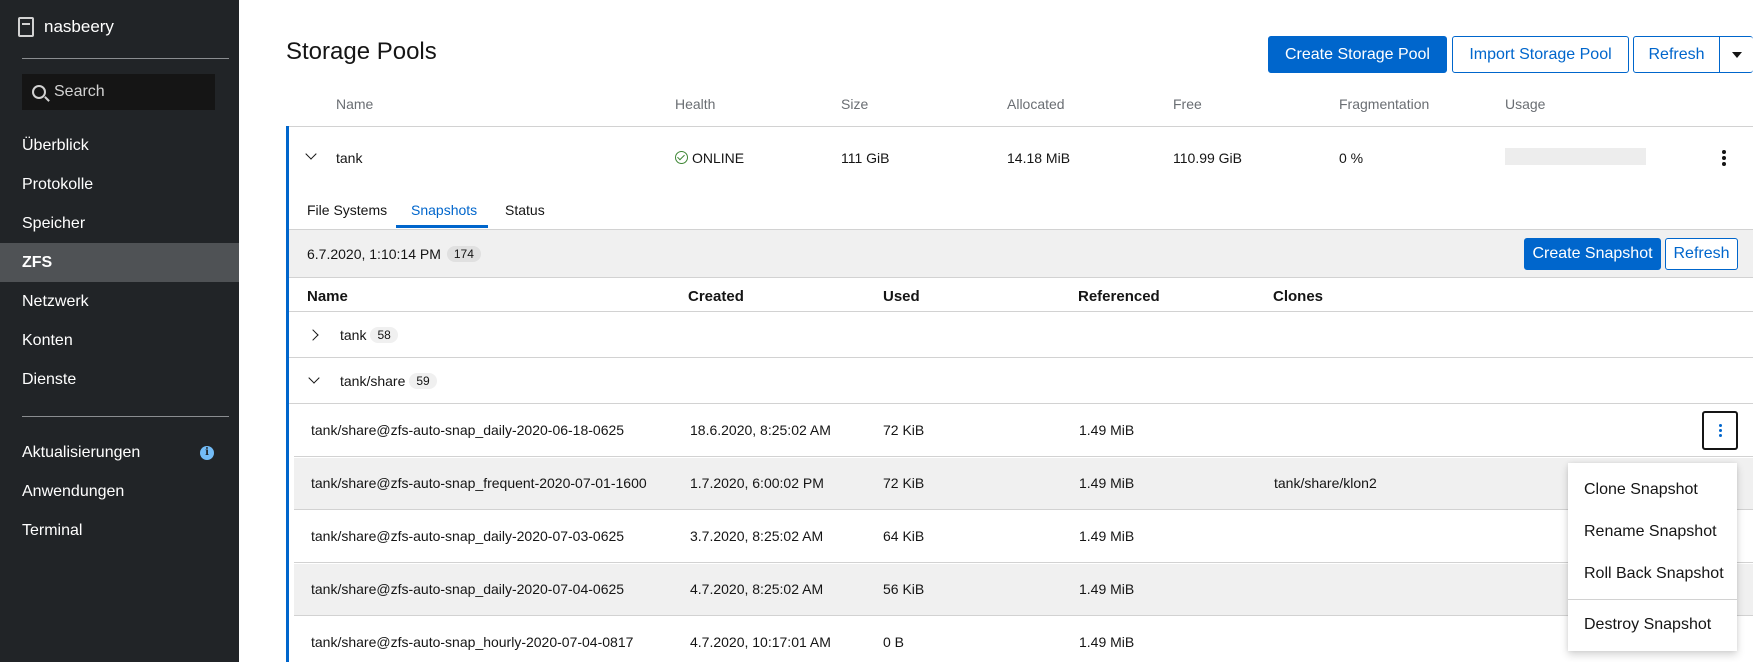 The image size is (1753, 662). Describe the element at coordinates (66, 27) in the screenshot. I see `host-selector: nasbeery` at that location.